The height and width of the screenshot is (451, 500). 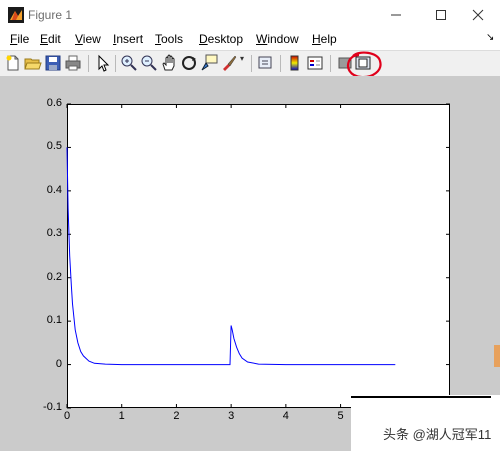 I want to click on x-tick-label: 0, so click(x=67, y=416).